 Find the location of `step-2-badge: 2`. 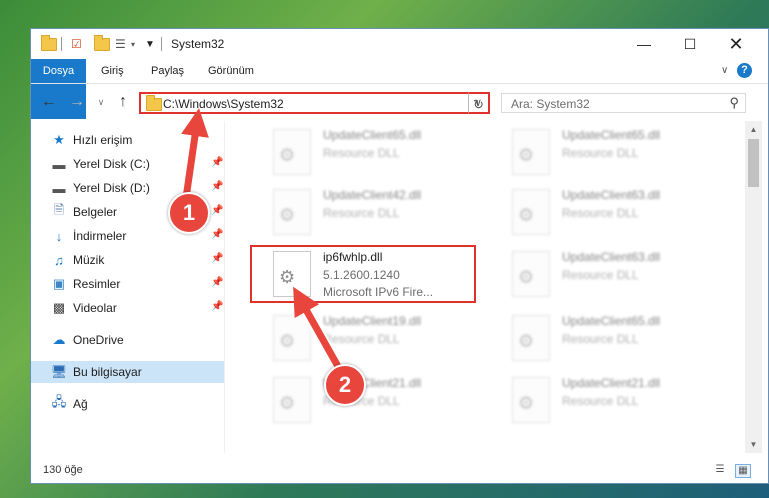

step-2-badge: 2 is located at coordinates (345, 385).